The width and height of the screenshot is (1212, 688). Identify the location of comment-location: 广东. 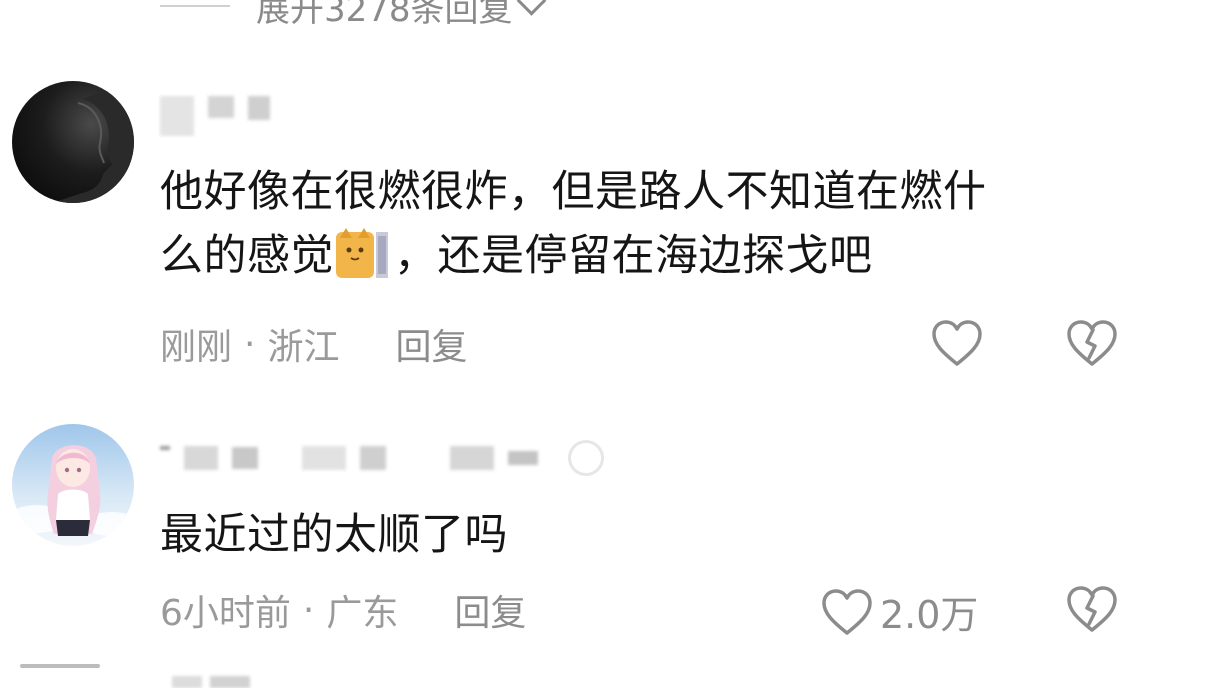
(362, 613).